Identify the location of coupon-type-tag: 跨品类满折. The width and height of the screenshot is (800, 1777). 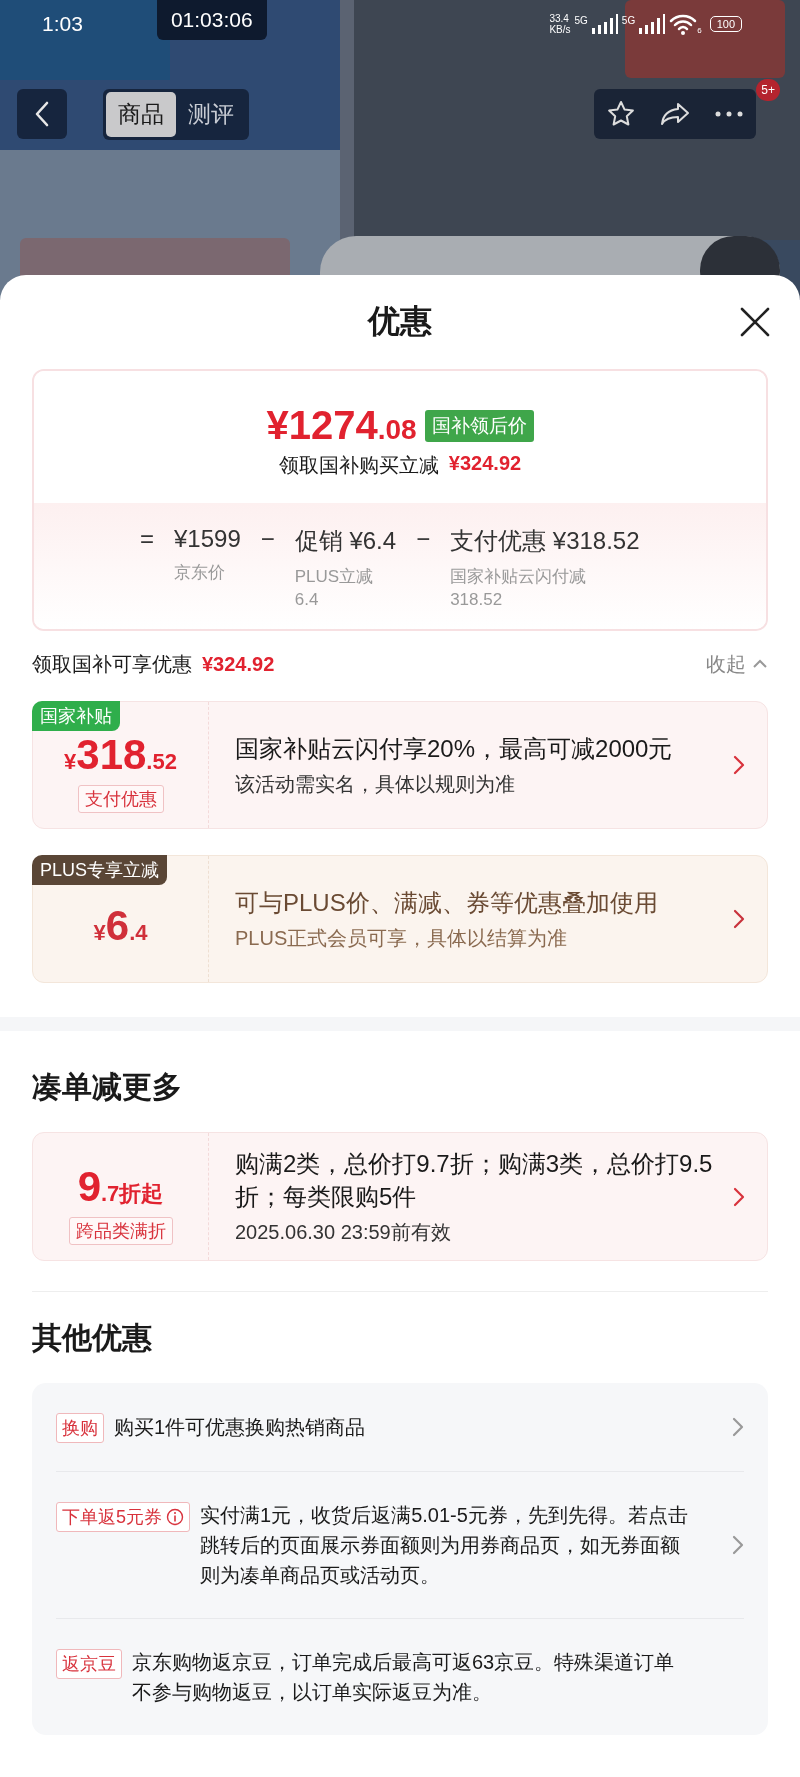
(120, 1230).